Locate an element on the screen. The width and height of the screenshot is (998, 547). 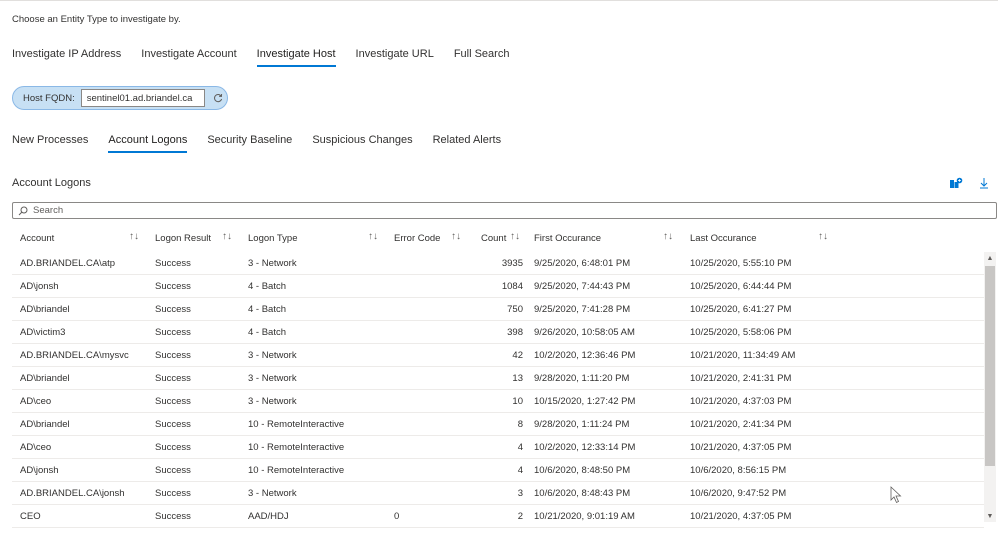
cell-count: 8 is located at coordinates (520, 424).